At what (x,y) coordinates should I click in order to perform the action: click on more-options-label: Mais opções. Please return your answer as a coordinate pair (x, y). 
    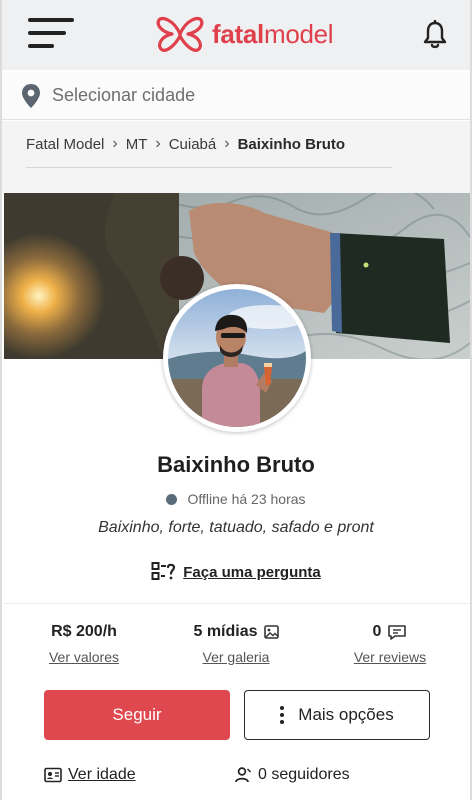
    Looking at the image, I should click on (346, 714).